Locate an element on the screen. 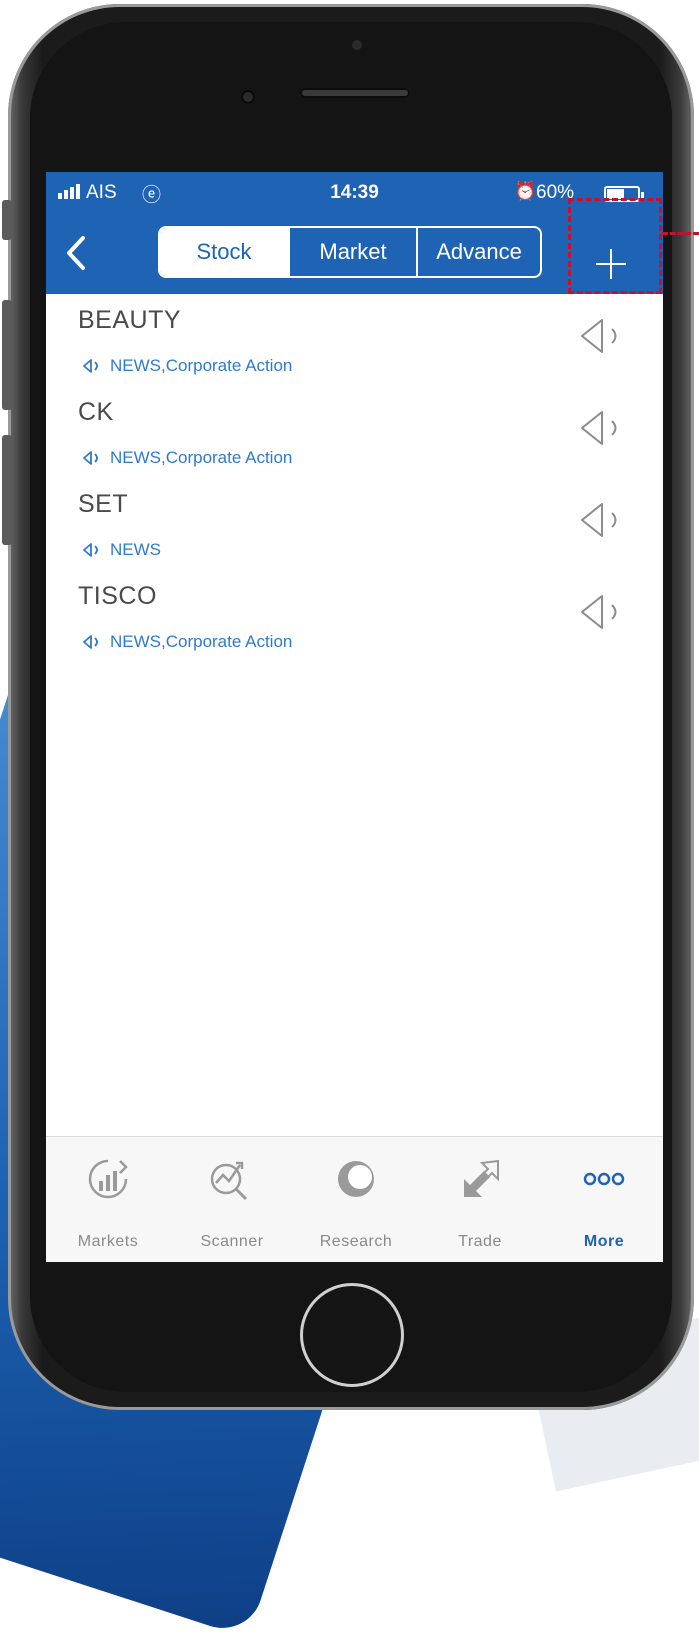  proximity-sensor is located at coordinates (357, 45).